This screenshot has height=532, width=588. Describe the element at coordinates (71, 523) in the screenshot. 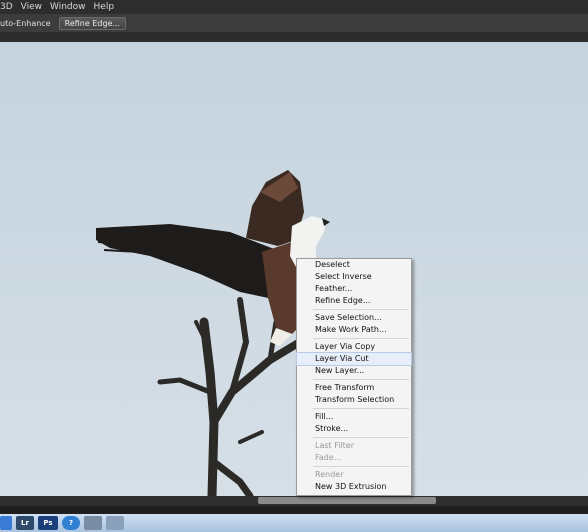

I see `help-icon: ?` at that location.